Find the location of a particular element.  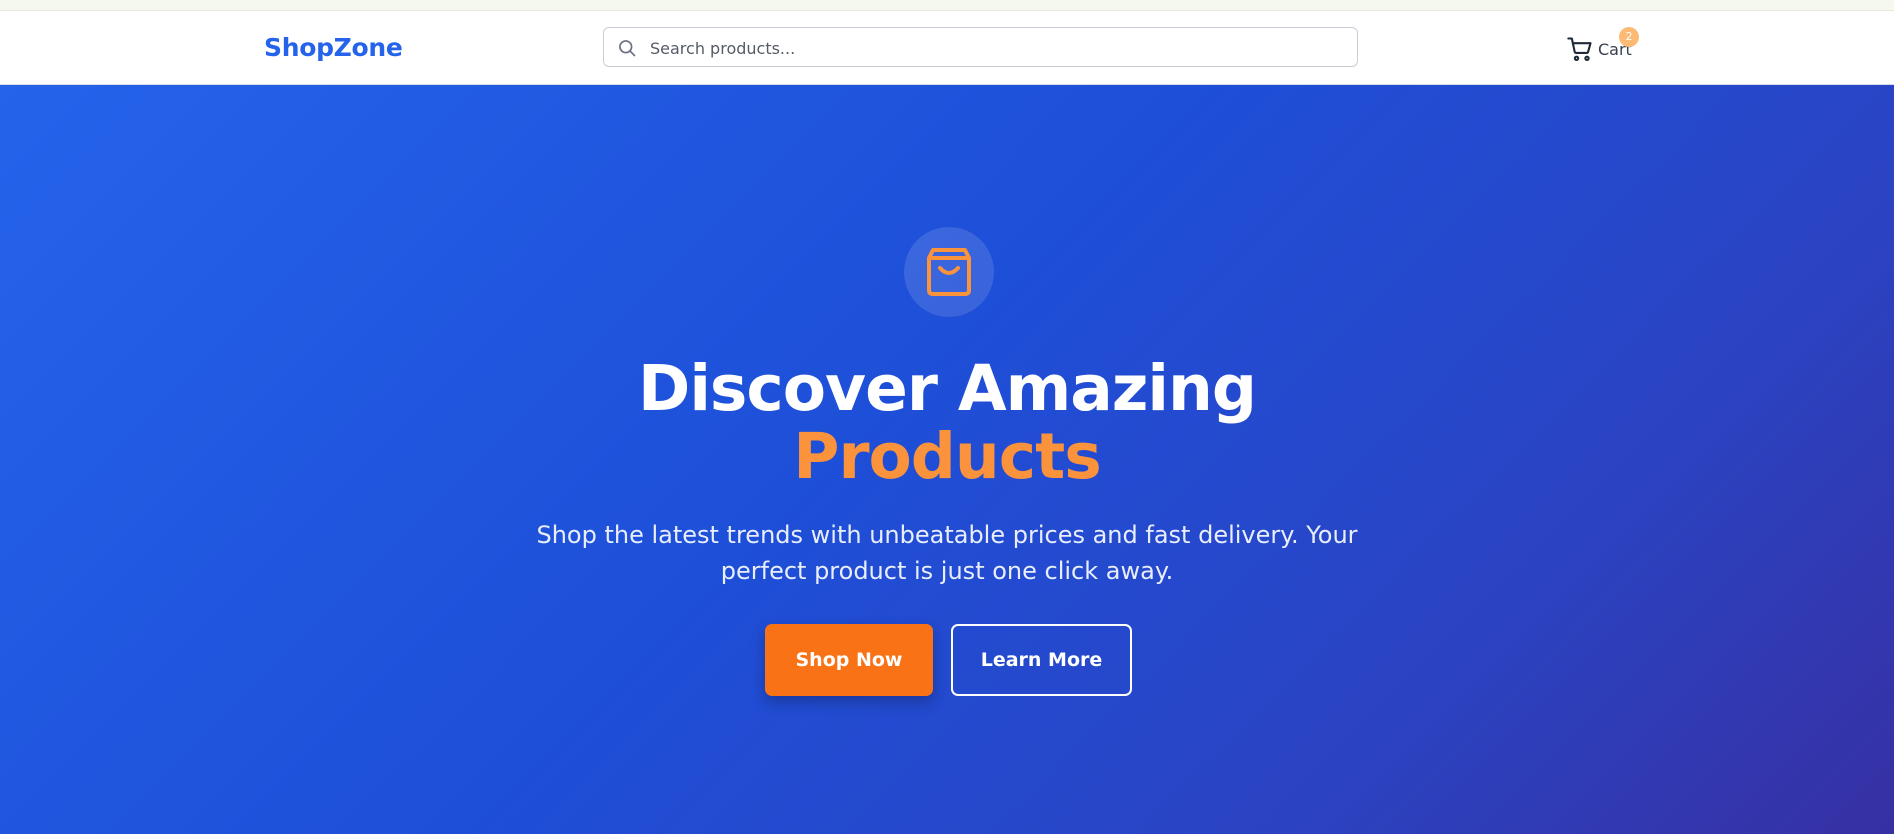

search-bar is located at coordinates (980, 47).